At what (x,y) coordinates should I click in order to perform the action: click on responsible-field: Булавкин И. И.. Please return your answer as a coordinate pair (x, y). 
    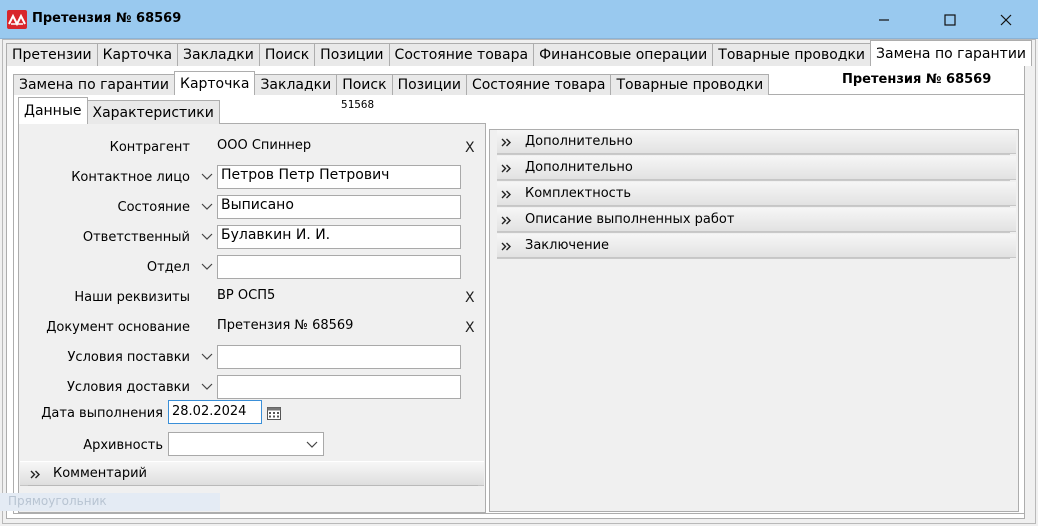
    Looking at the image, I should click on (339, 237).